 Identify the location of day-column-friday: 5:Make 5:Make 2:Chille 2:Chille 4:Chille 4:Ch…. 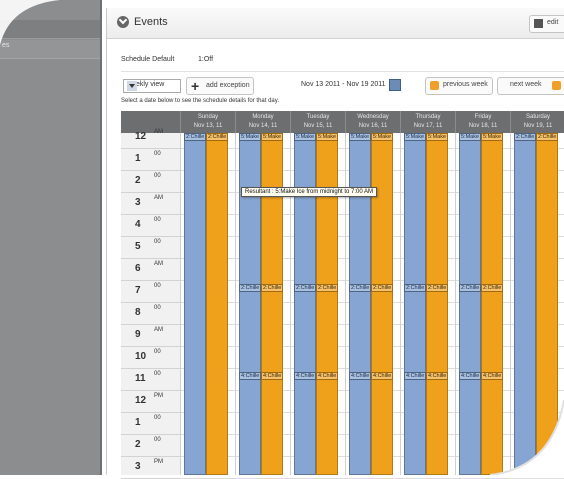
(483, 304).